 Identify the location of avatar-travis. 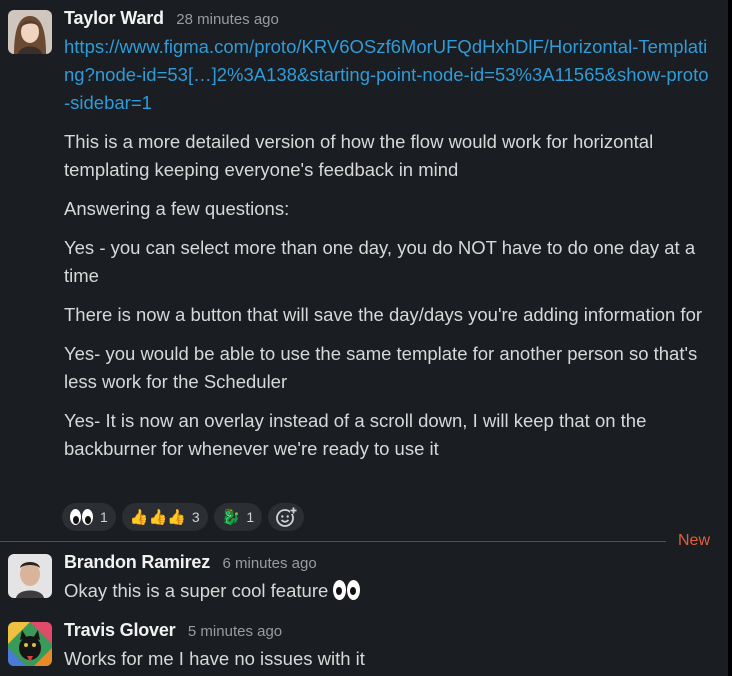
(30, 644).